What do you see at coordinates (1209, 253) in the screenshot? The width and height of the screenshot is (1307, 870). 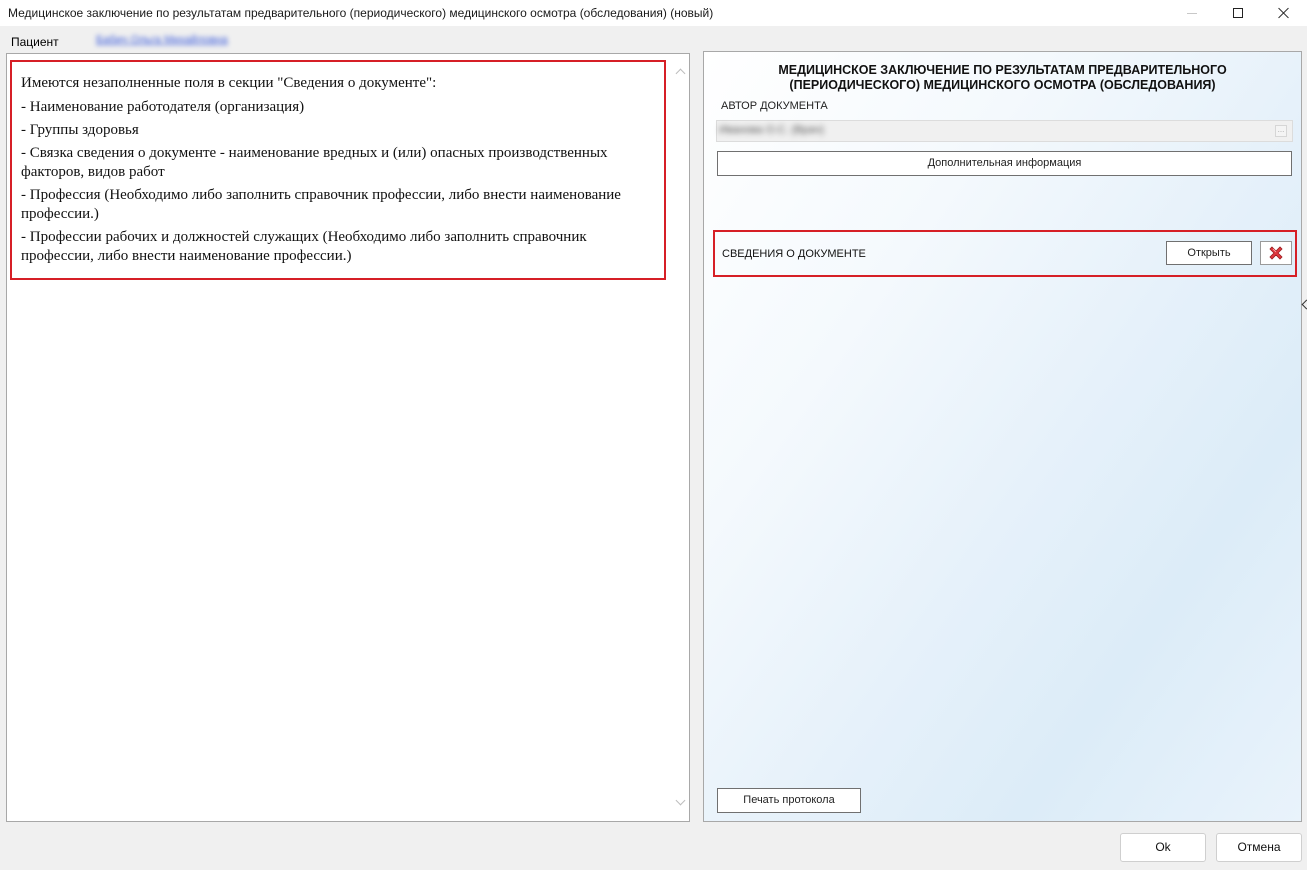 I see `open-section-button: Открыть` at bounding box center [1209, 253].